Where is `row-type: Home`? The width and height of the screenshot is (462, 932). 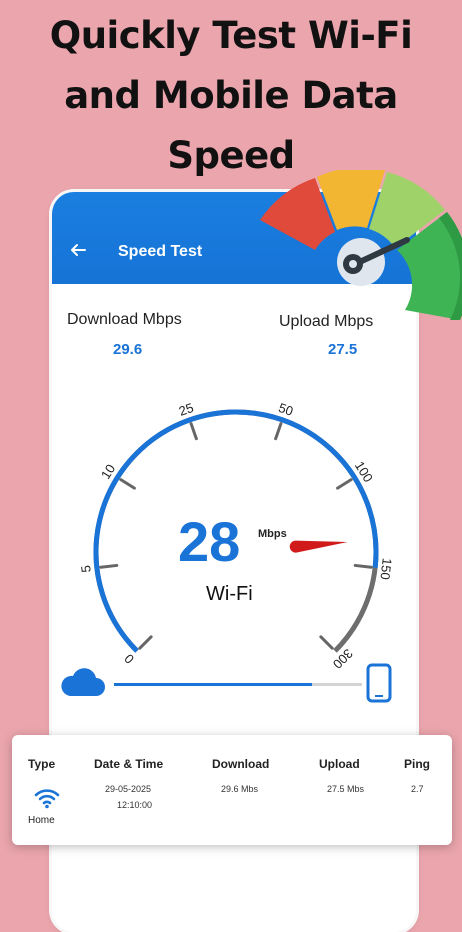 row-type: Home is located at coordinates (41, 820).